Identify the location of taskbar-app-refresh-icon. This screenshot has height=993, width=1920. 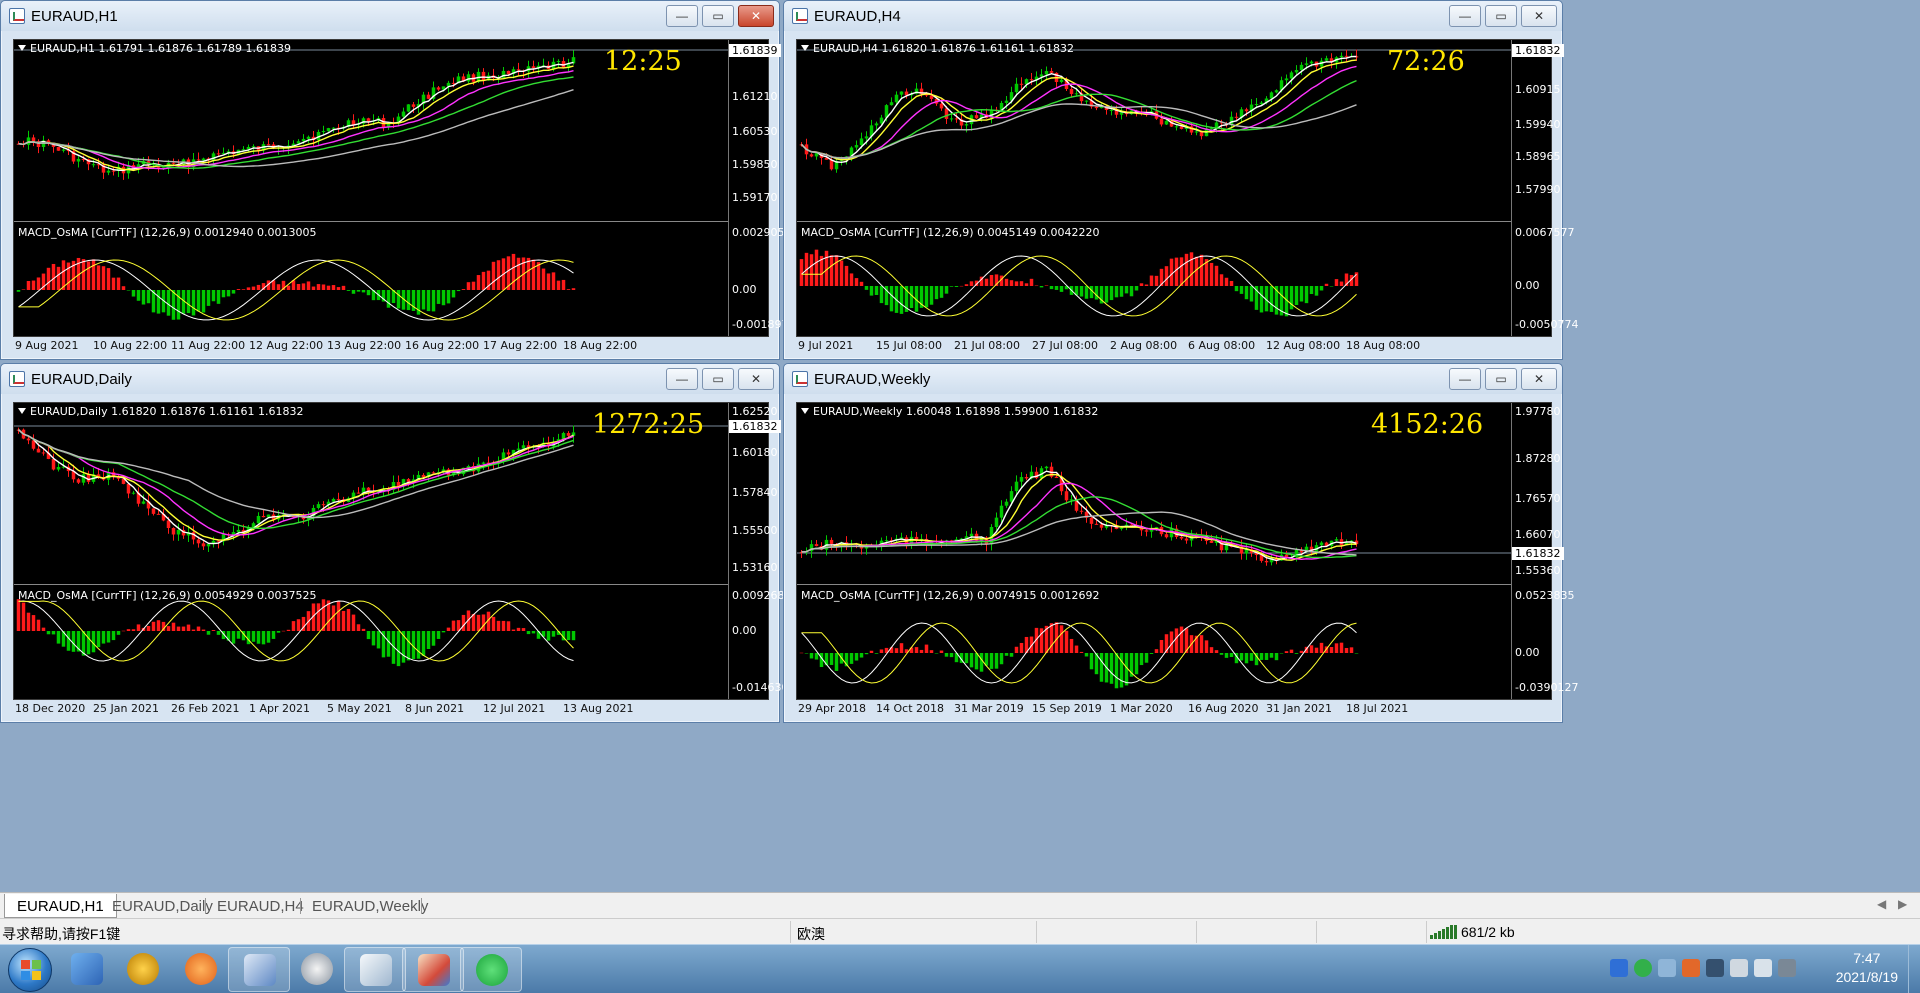
(201, 969).